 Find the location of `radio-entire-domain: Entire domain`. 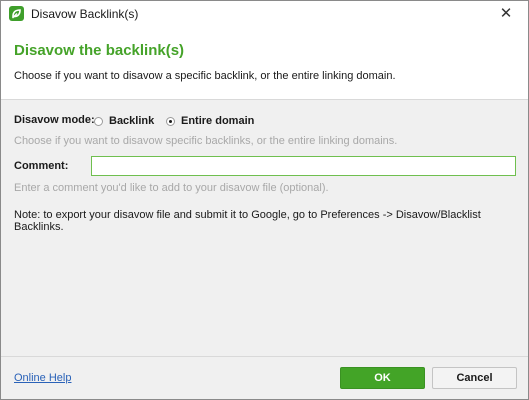

radio-entire-domain: Entire domain is located at coordinates (210, 121).